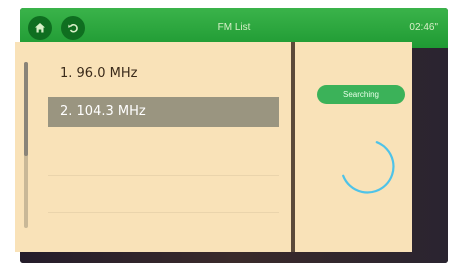 The width and height of the screenshot is (460, 269). What do you see at coordinates (361, 94) in the screenshot?
I see `searching-badge: Searching` at bounding box center [361, 94].